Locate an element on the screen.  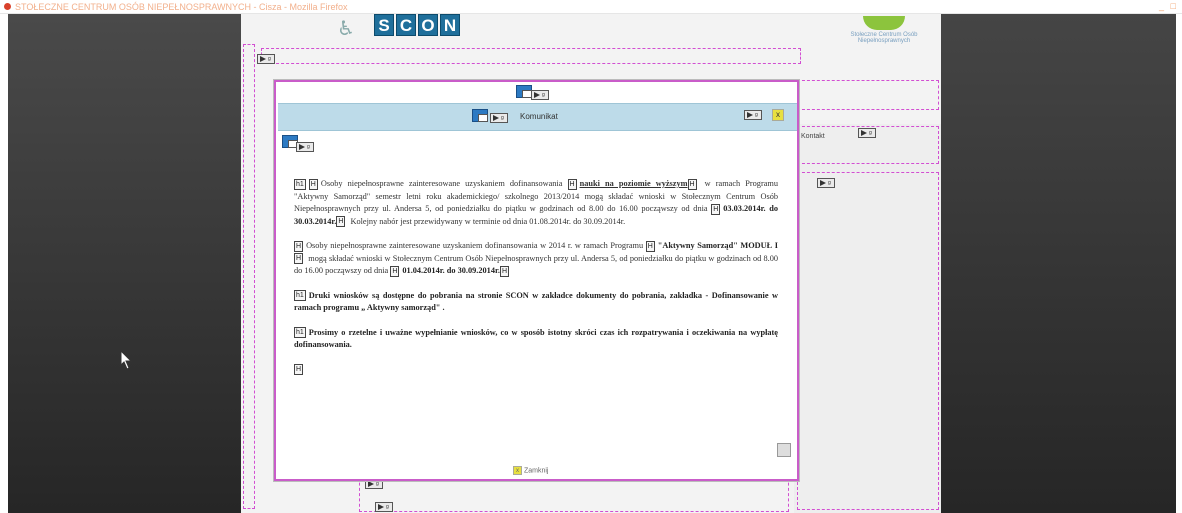
site-logo-area: ♿ S C O N is located at coordinates (374, 30).